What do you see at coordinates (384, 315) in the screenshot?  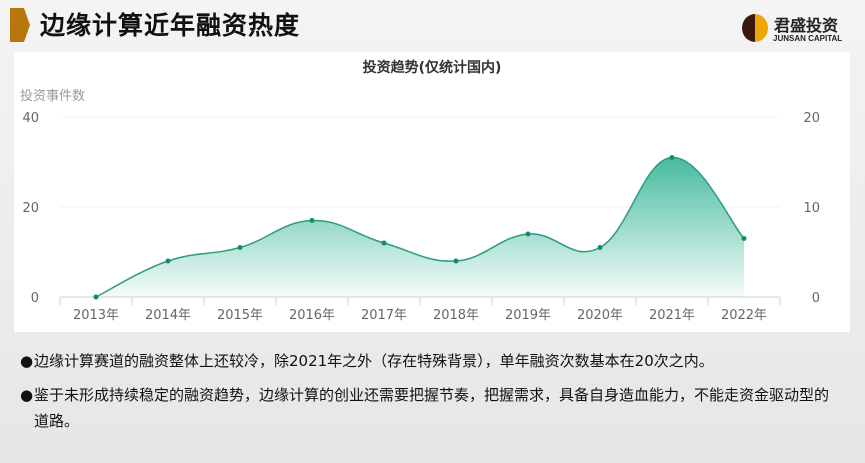 I see `x-tick-label: 2017年` at bounding box center [384, 315].